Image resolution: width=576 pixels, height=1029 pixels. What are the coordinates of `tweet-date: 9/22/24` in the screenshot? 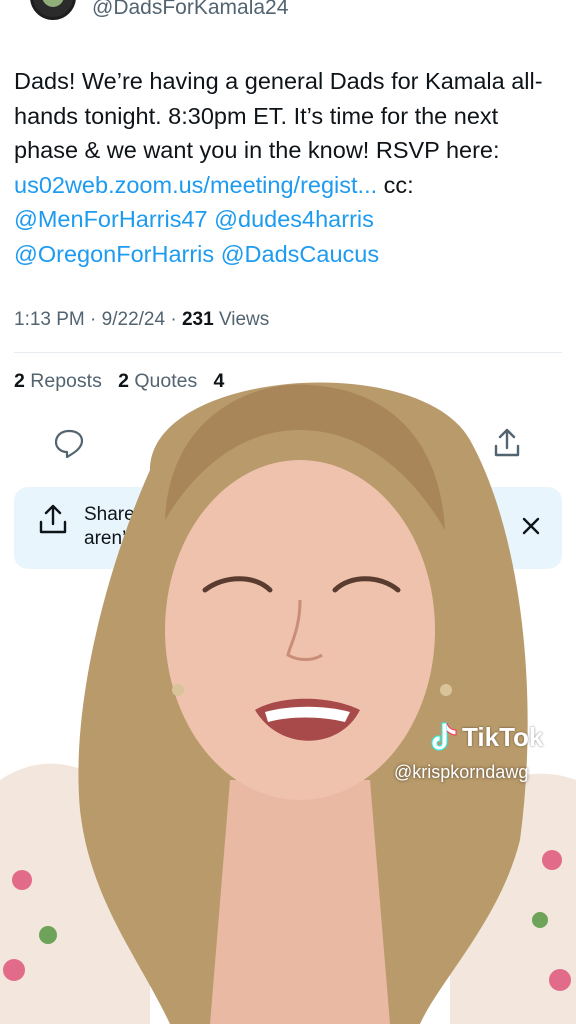 It's located at (133, 319).